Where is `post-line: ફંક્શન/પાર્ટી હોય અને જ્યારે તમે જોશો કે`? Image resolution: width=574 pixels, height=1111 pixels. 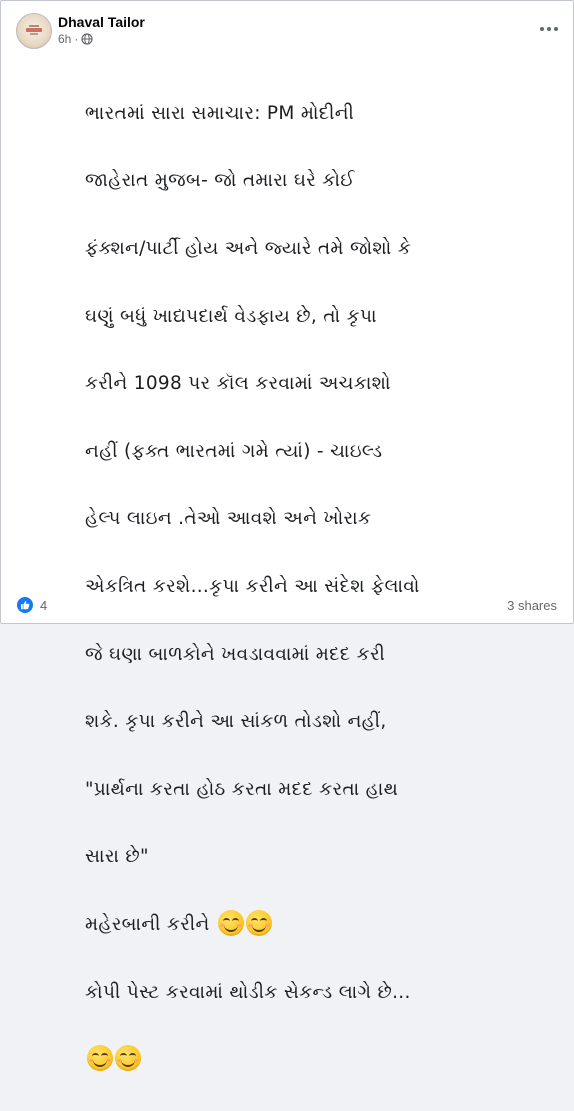 post-line: ફંક્શન/પાર્ટી હોય અને જ્યારે તમે જોશો કે is located at coordinates (248, 248).